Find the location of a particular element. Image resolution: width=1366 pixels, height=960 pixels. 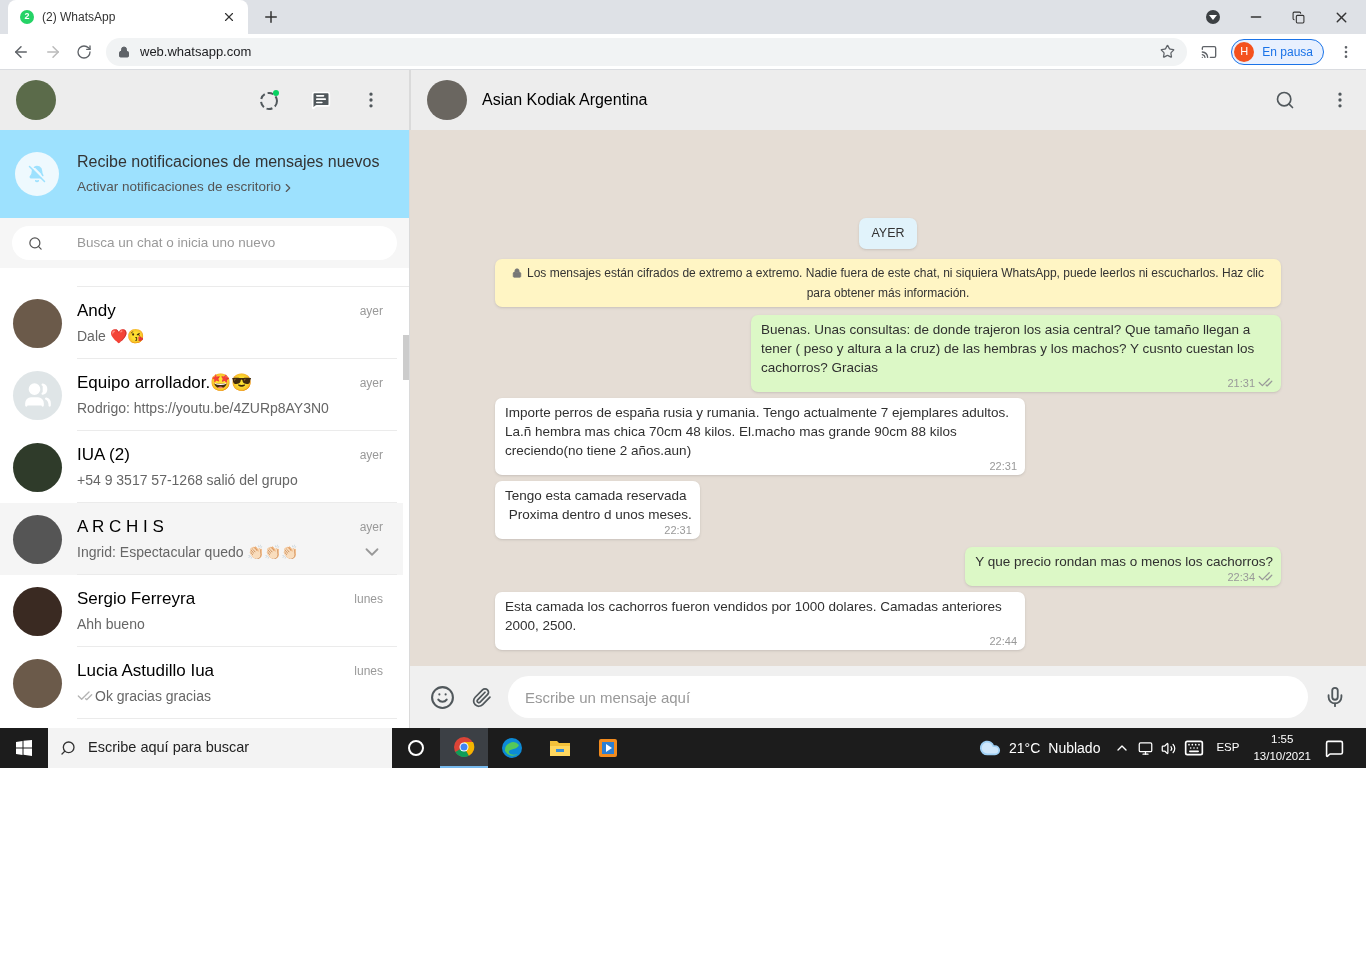

taskbar-search-field: Escribe aquí para buscar is located at coordinates (220, 748).